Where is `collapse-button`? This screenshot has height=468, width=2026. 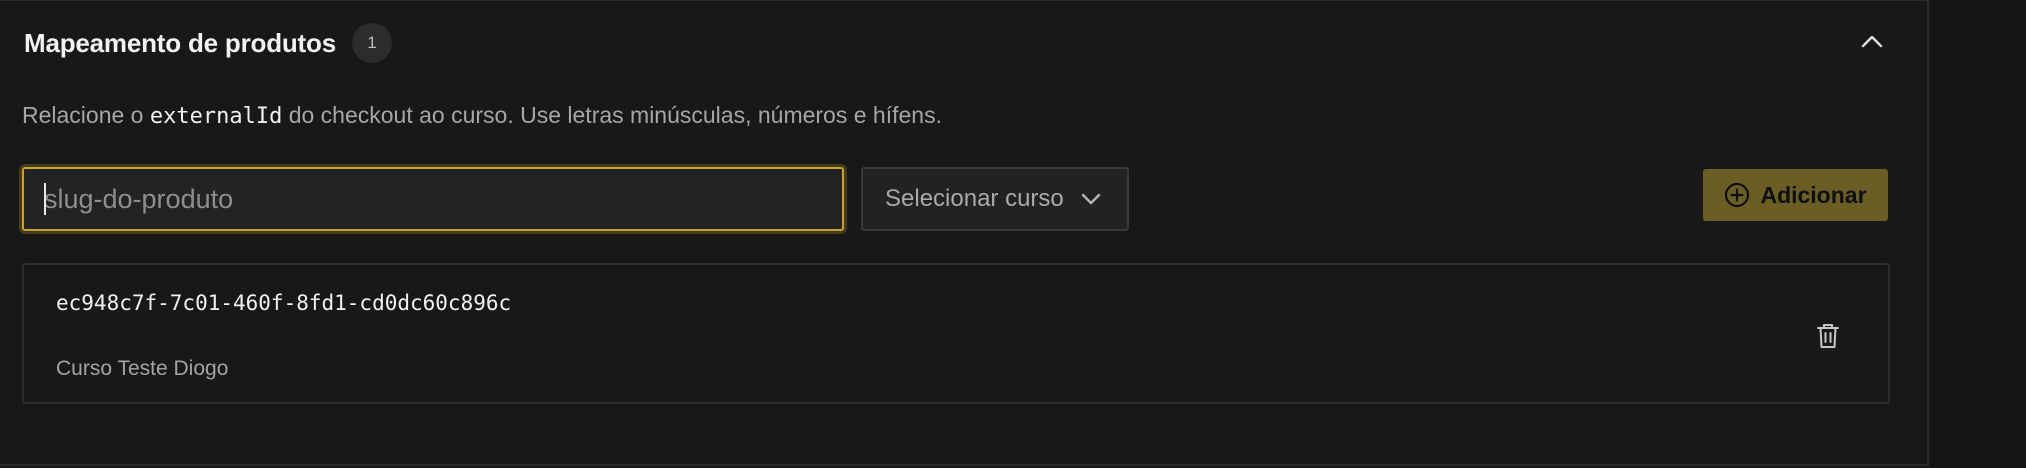
collapse-button is located at coordinates (1872, 41).